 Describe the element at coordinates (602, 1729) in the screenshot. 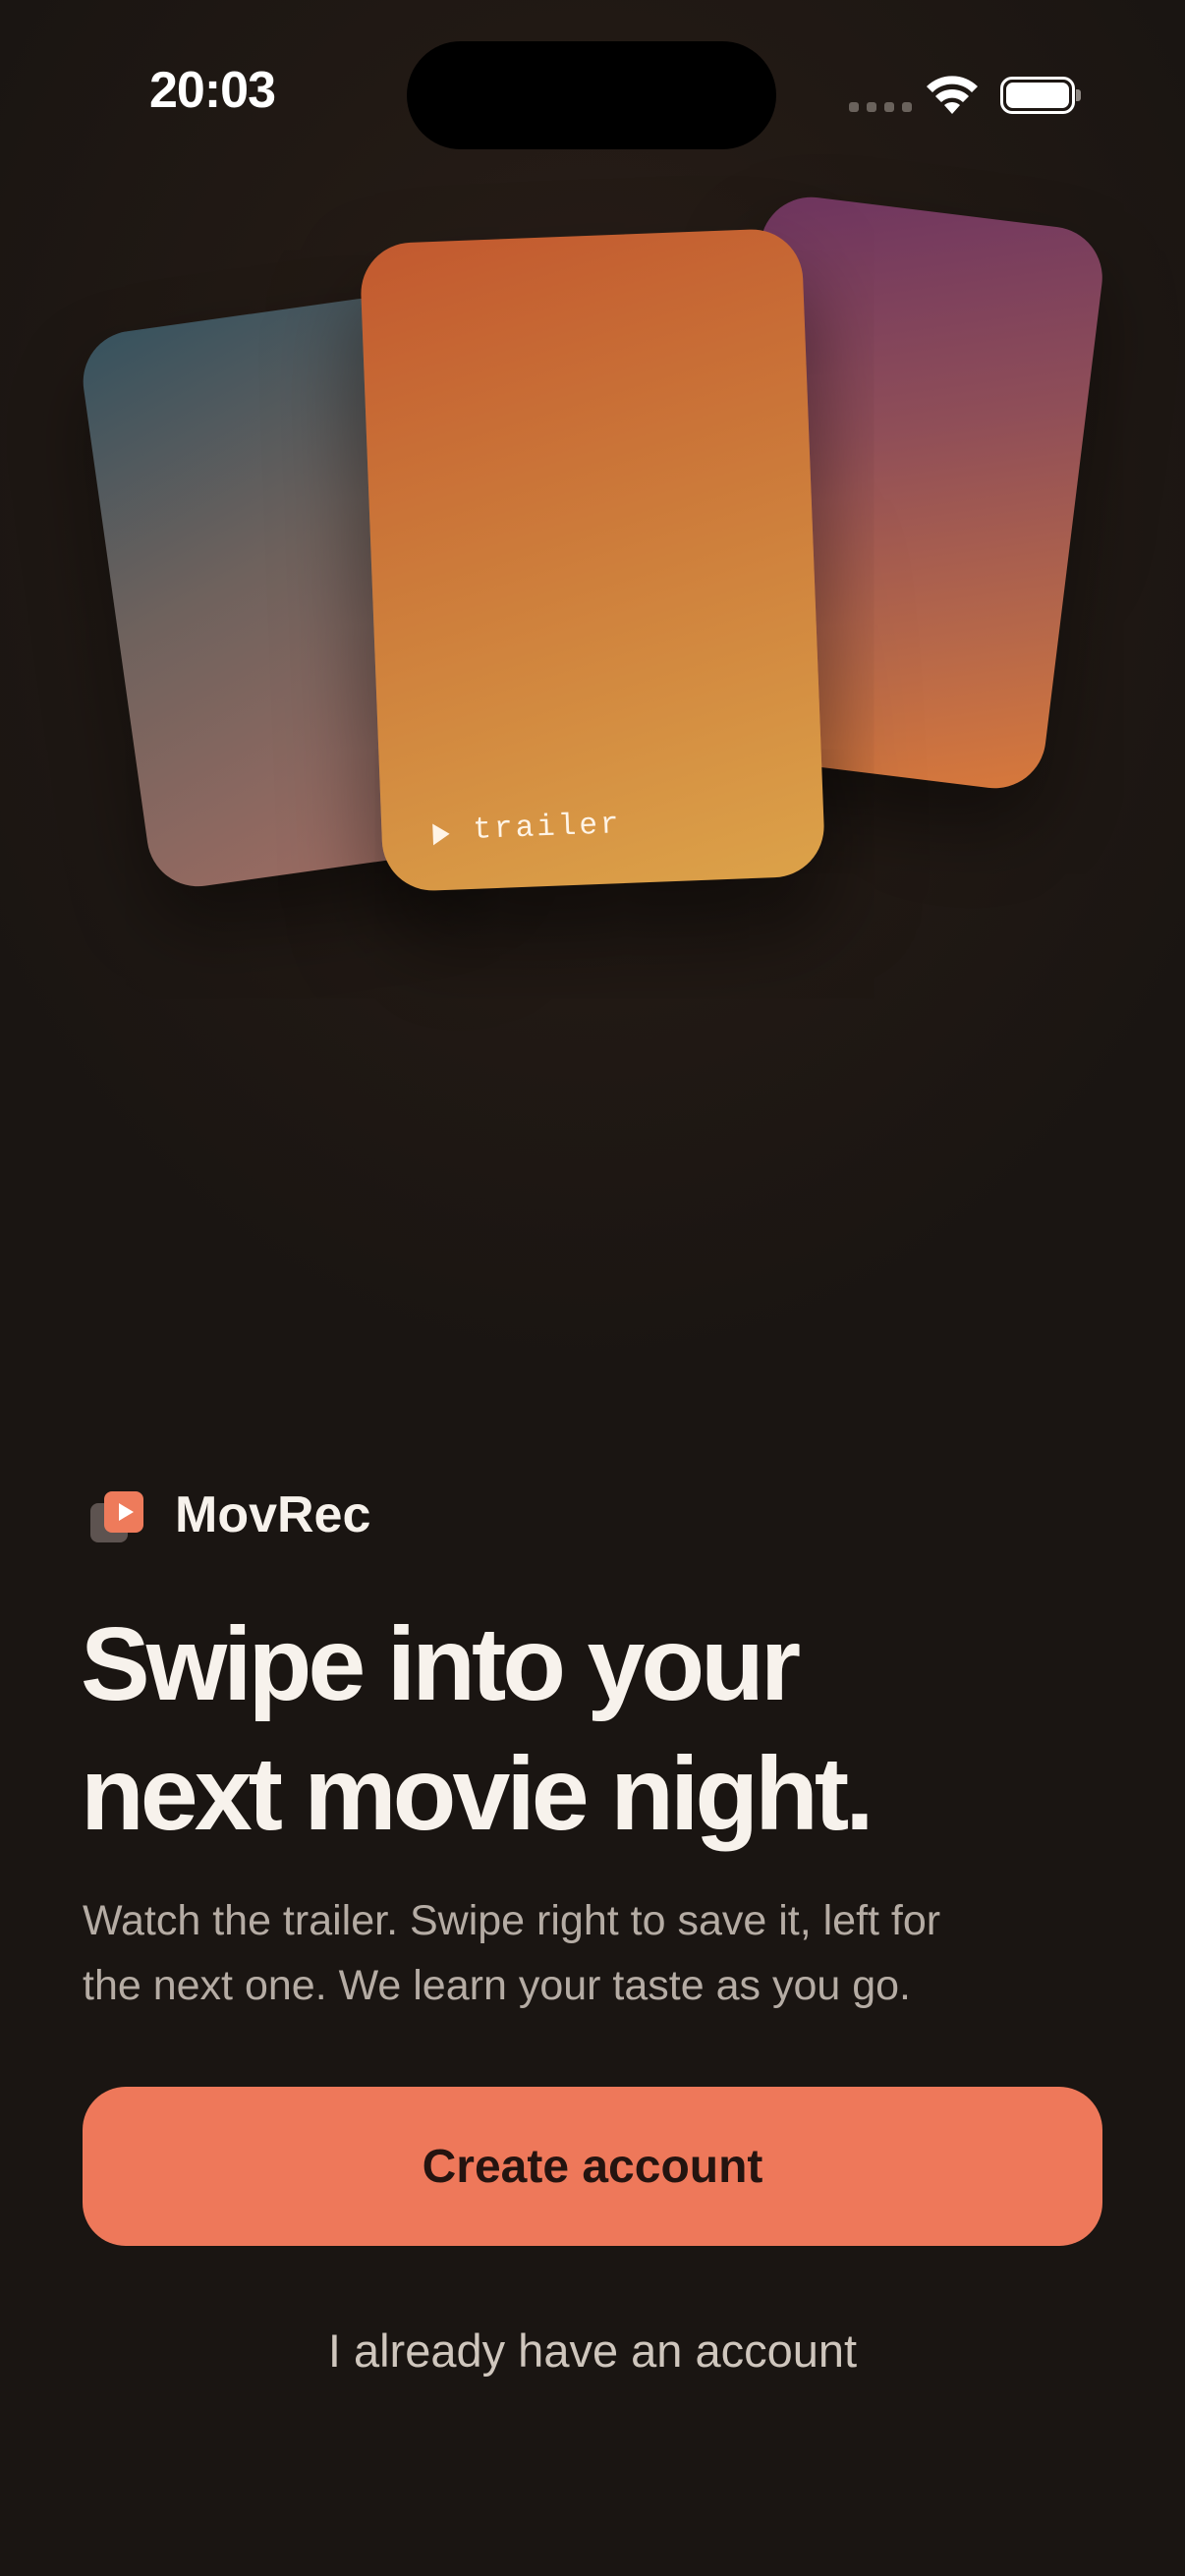

I see `page-title: Swipe into your next movie night.` at that location.